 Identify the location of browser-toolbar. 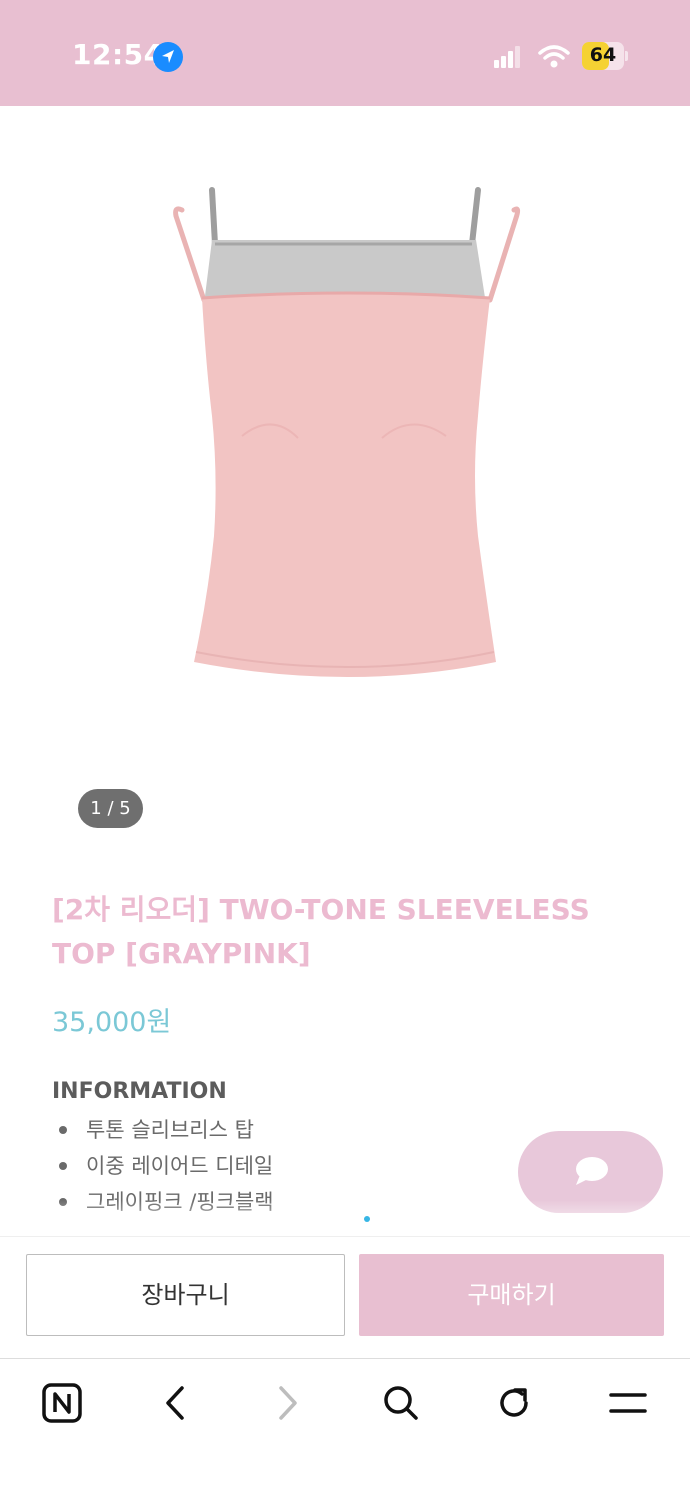
(345, 1429).